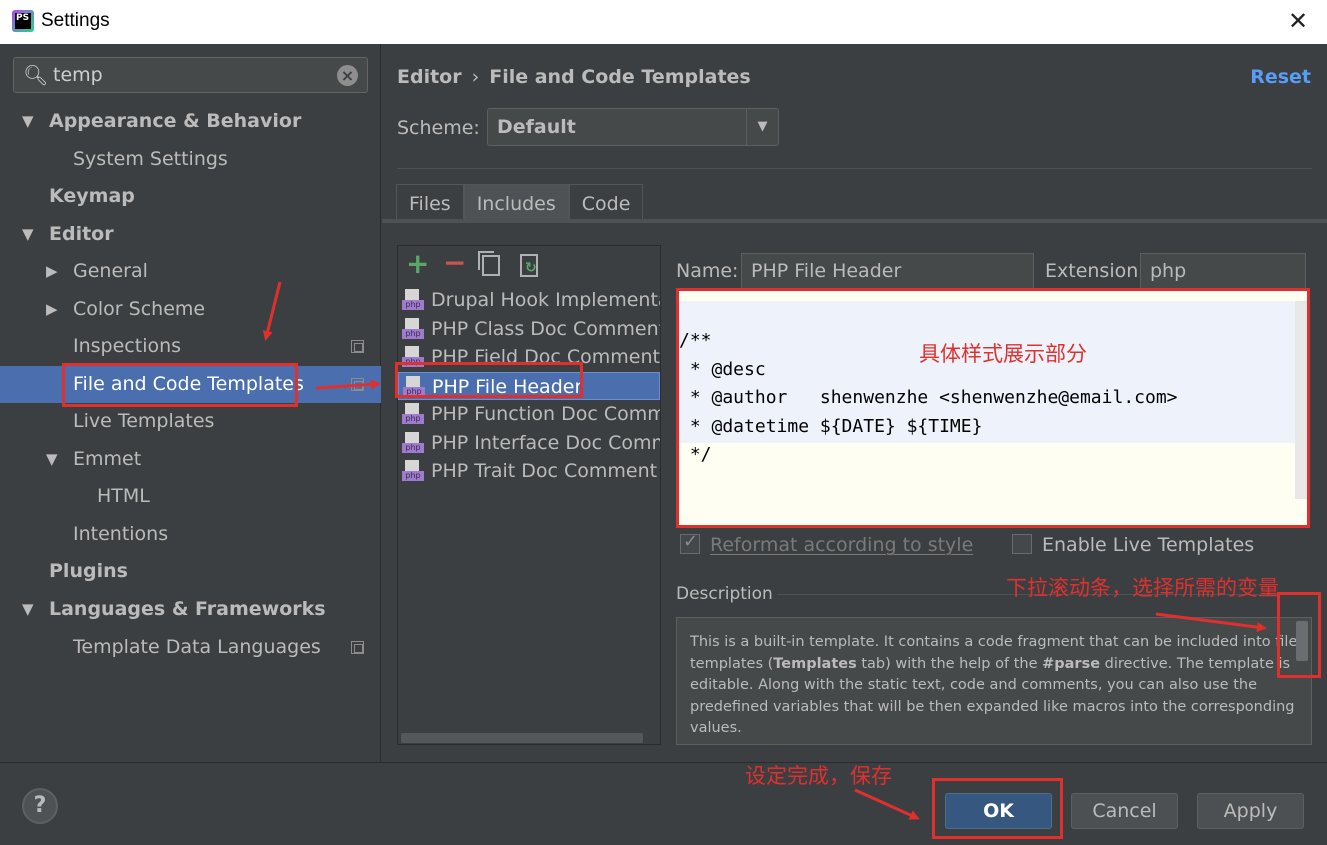  Describe the element at coordinates (1223, 271) in the screenshot. I see `extension-input: php` at that location.